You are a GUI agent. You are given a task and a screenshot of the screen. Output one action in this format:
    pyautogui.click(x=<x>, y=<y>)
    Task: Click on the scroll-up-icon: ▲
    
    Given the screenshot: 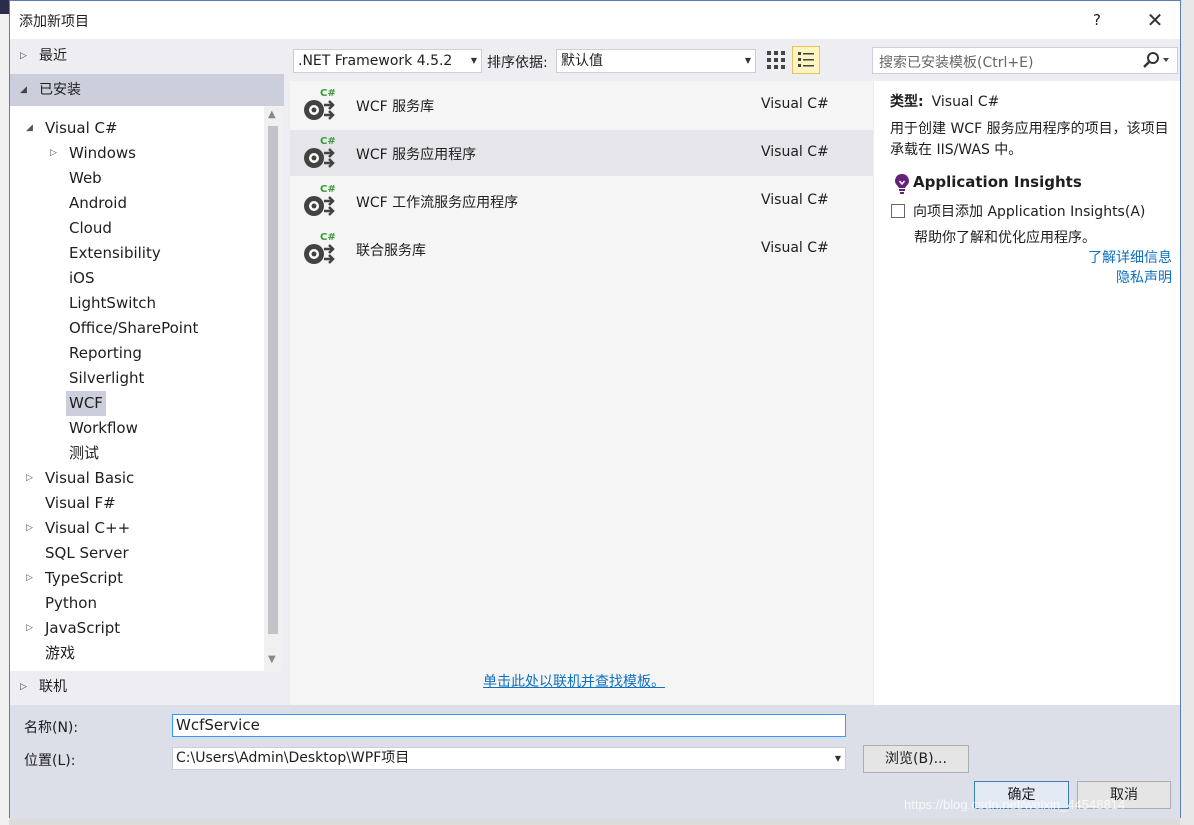 What is the action you would take?
    pyautogui.click(x=272, y=114)
    